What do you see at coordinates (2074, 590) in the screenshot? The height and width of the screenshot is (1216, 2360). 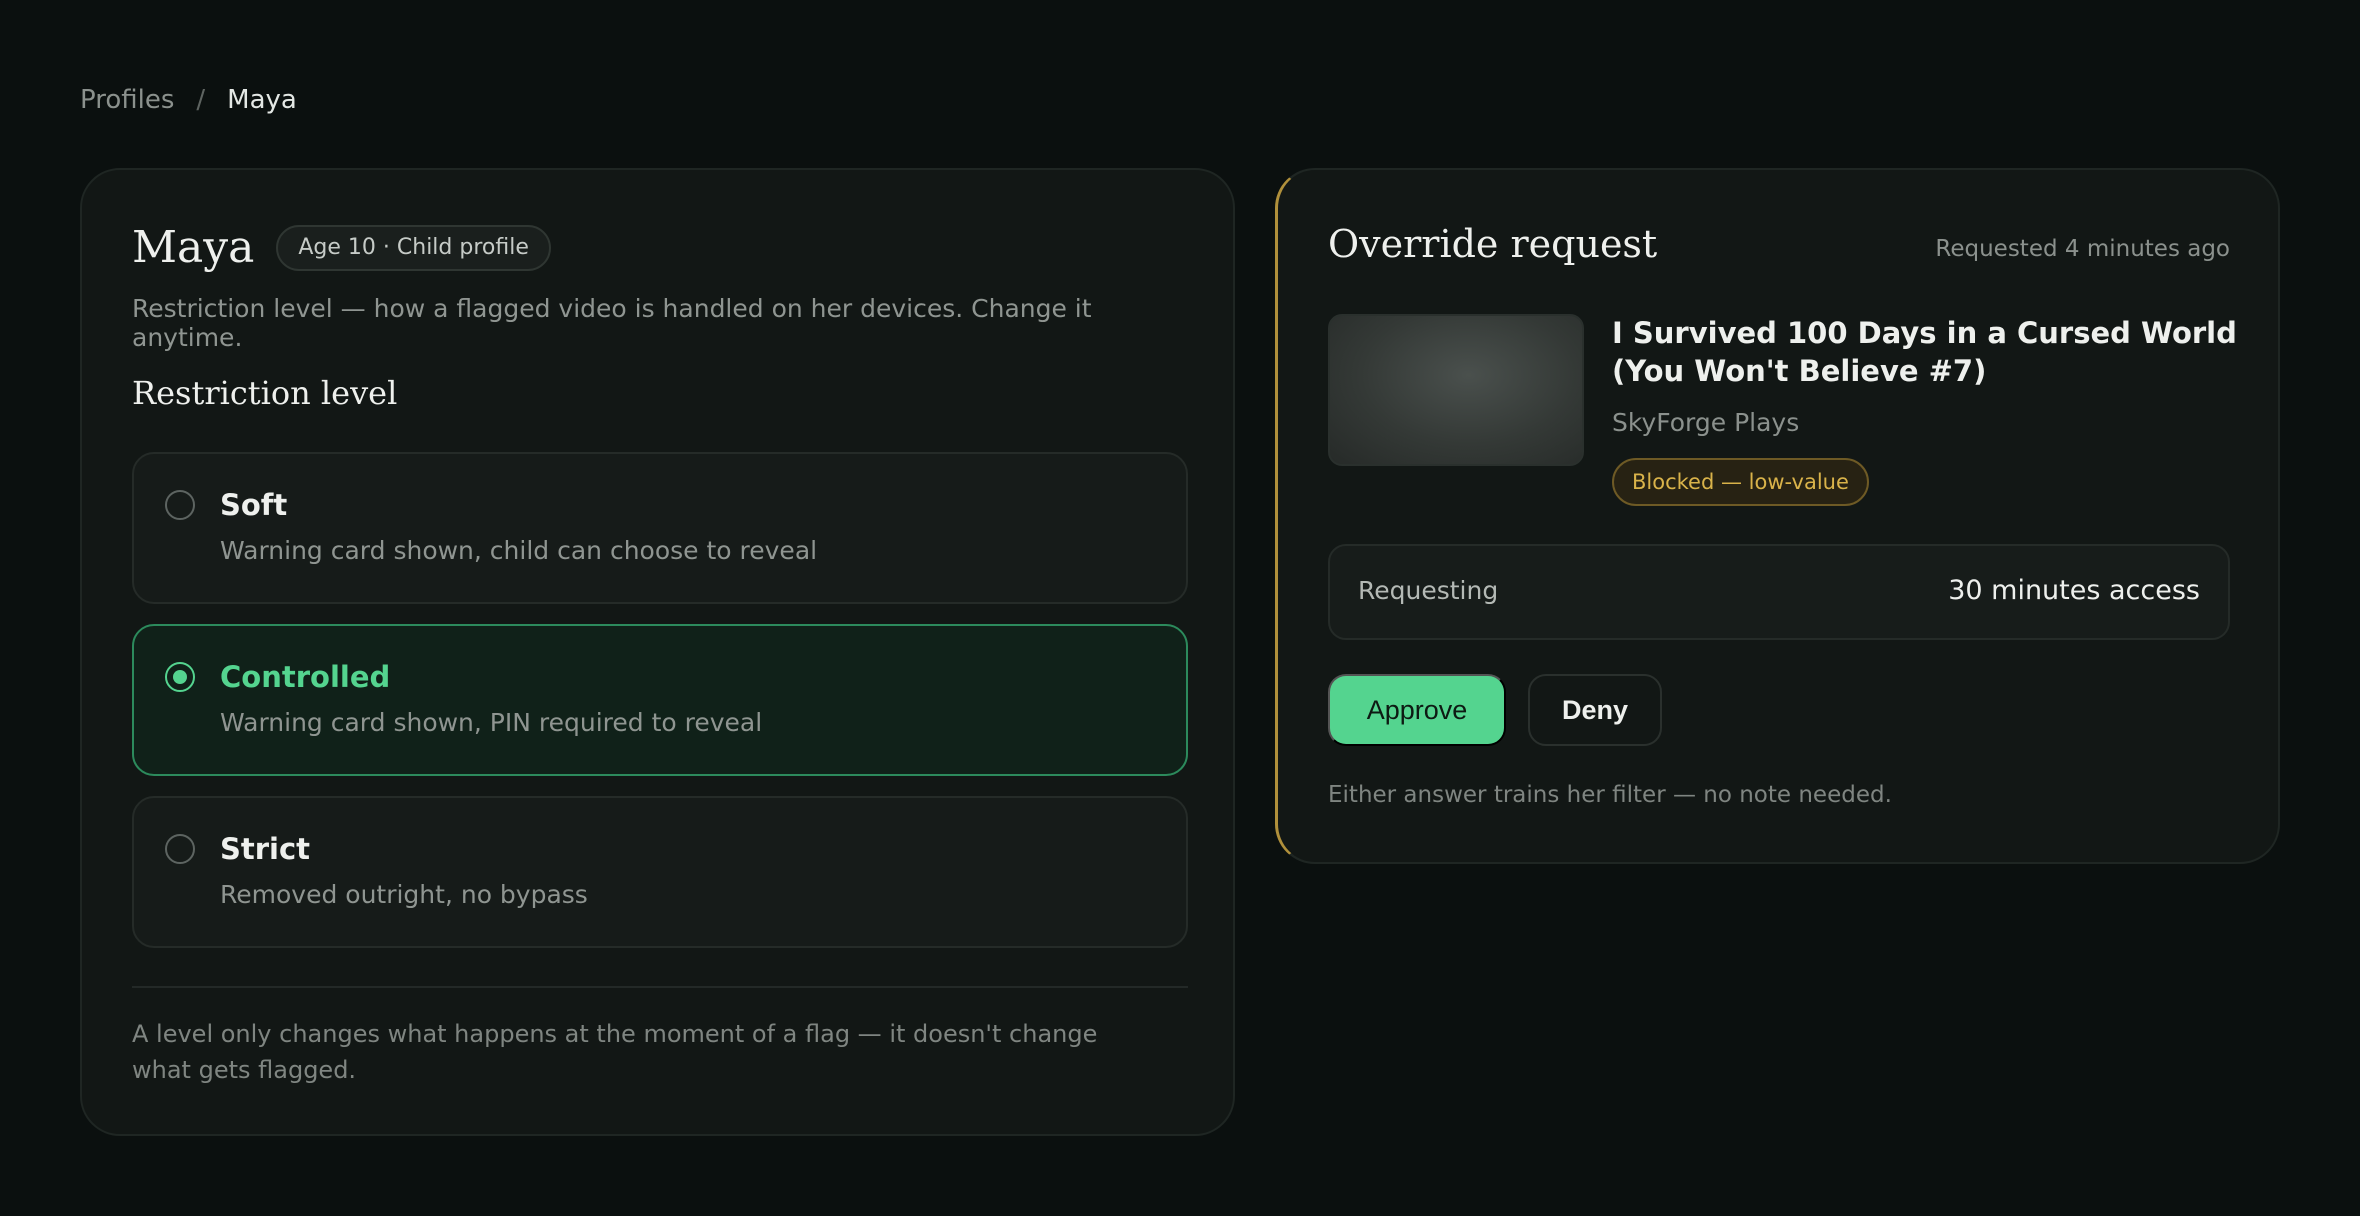 I see `requesting-value: 30 minutes access` at bounding box center [2074, 590].